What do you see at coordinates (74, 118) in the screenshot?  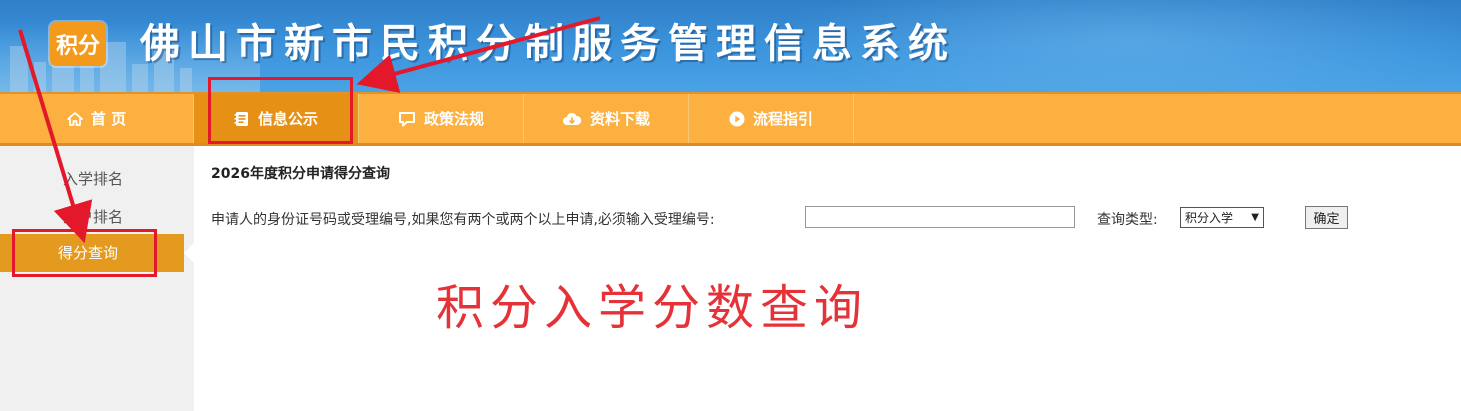 I see `home-icon` at bounding box center [74, 118].